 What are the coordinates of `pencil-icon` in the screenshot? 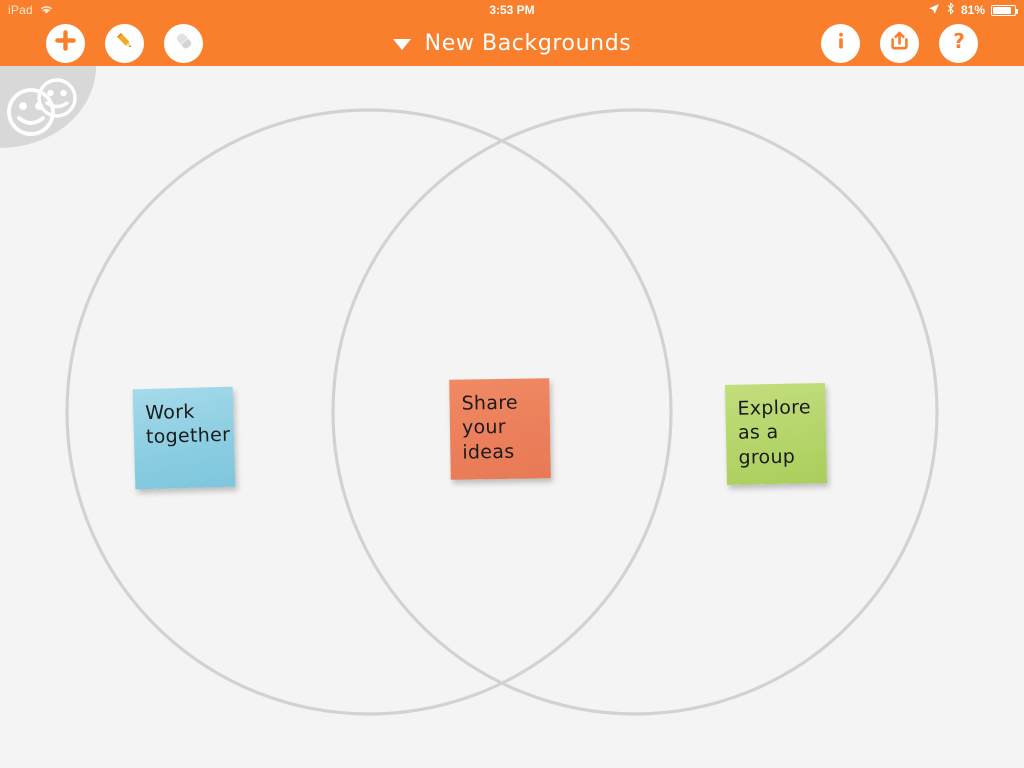 It's located at (125, 43).